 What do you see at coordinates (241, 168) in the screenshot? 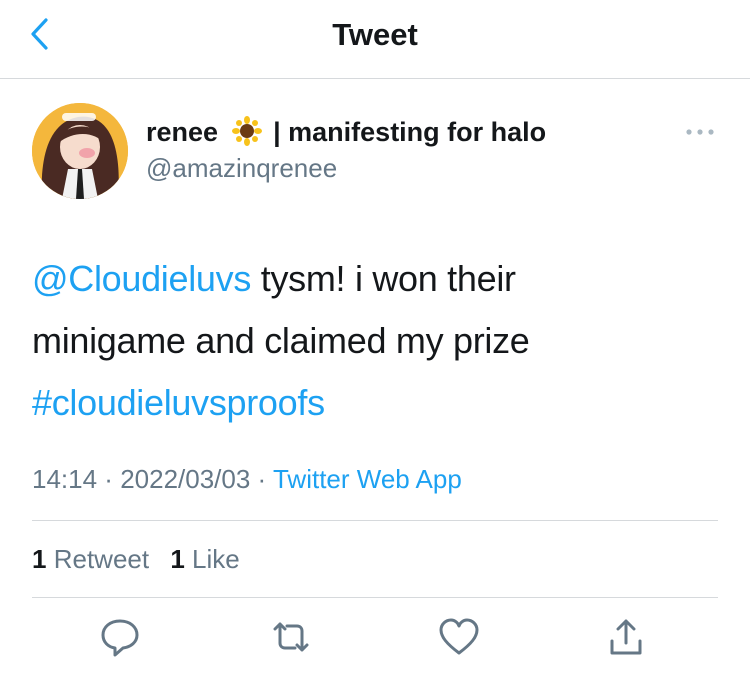
I see `author-handle: @amazinqrenee` at bounding box center [241, 168].